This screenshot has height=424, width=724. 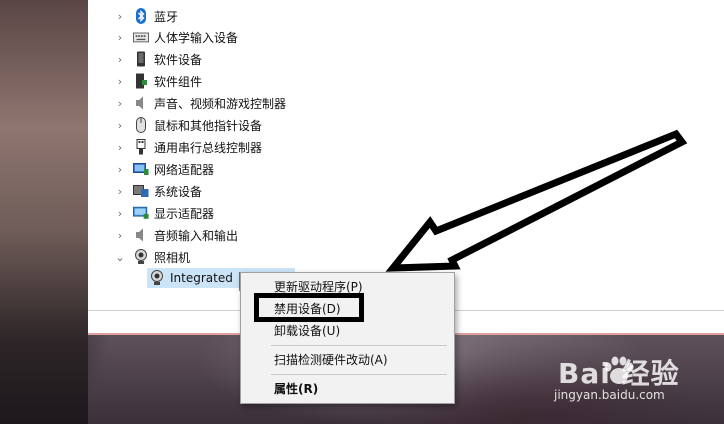 I want to click on menu-item-label: 卸载设备(U), so click(x=307, y=330).